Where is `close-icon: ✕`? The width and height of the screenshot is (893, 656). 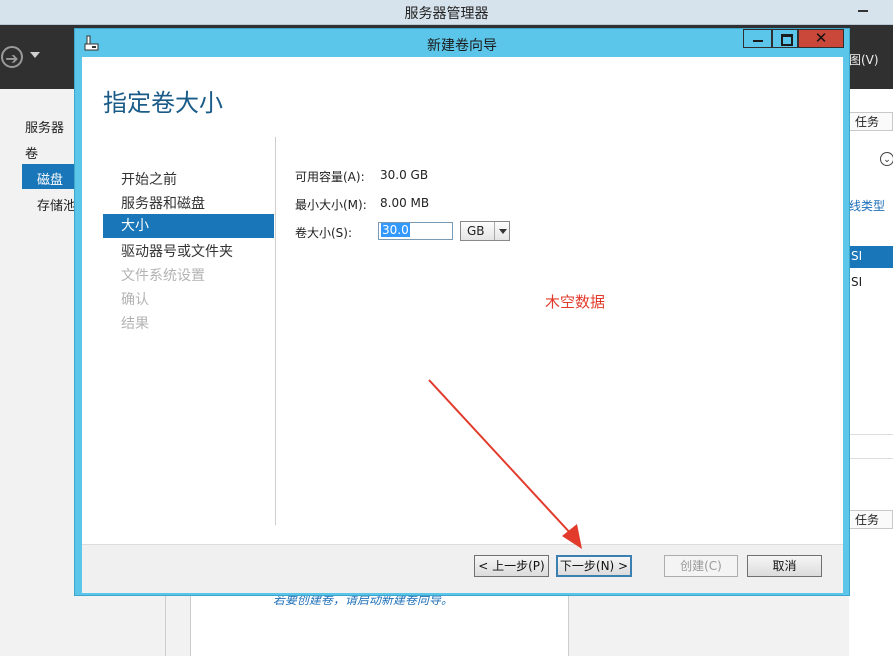
close-icon: ✕ is located at coordinates (821, 38).